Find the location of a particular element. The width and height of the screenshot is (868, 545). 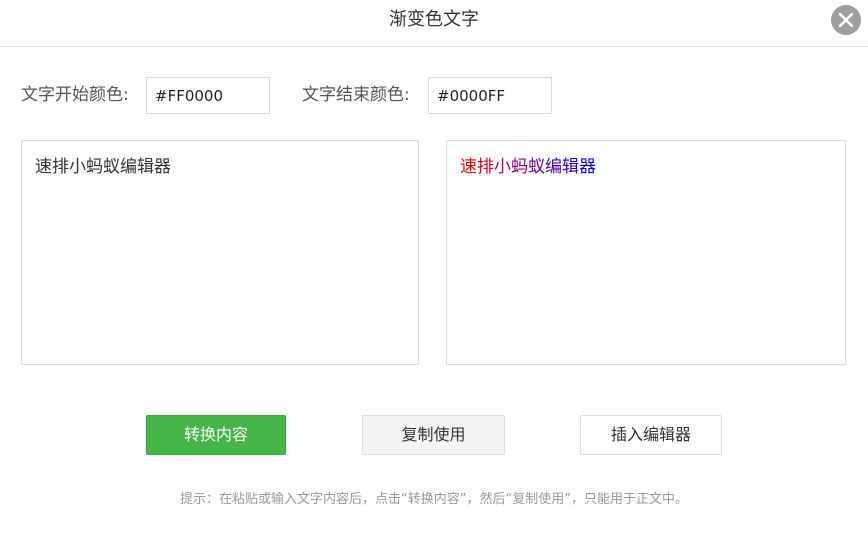

gradient-char: 蚁 is located at coordinates (536, 167).